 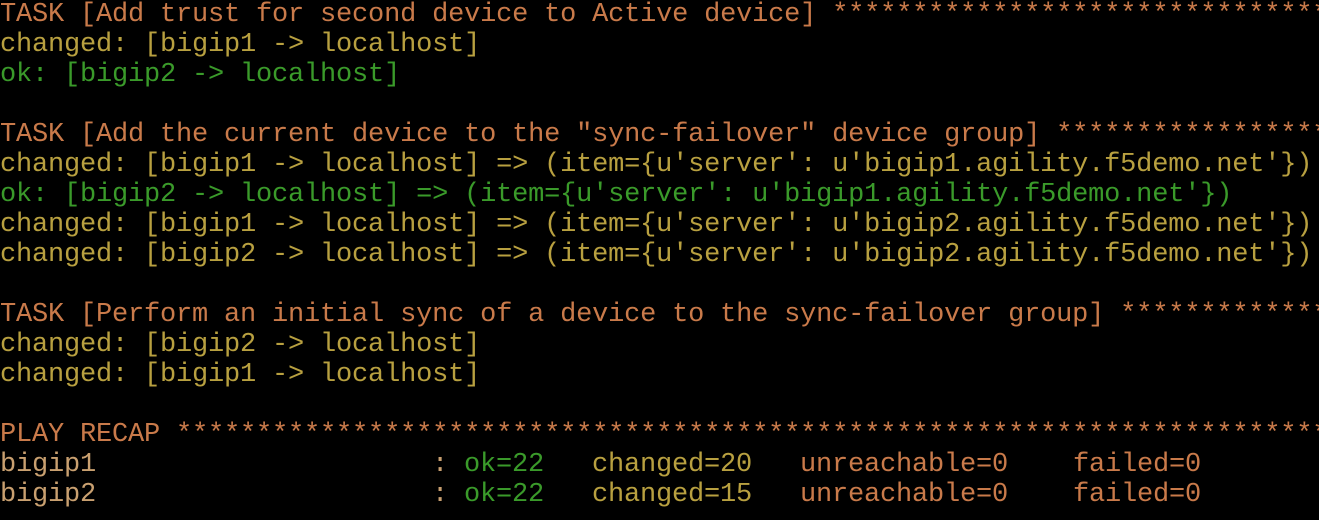 I want to click on recap-host: bigip2, so click(x=48, y=495).